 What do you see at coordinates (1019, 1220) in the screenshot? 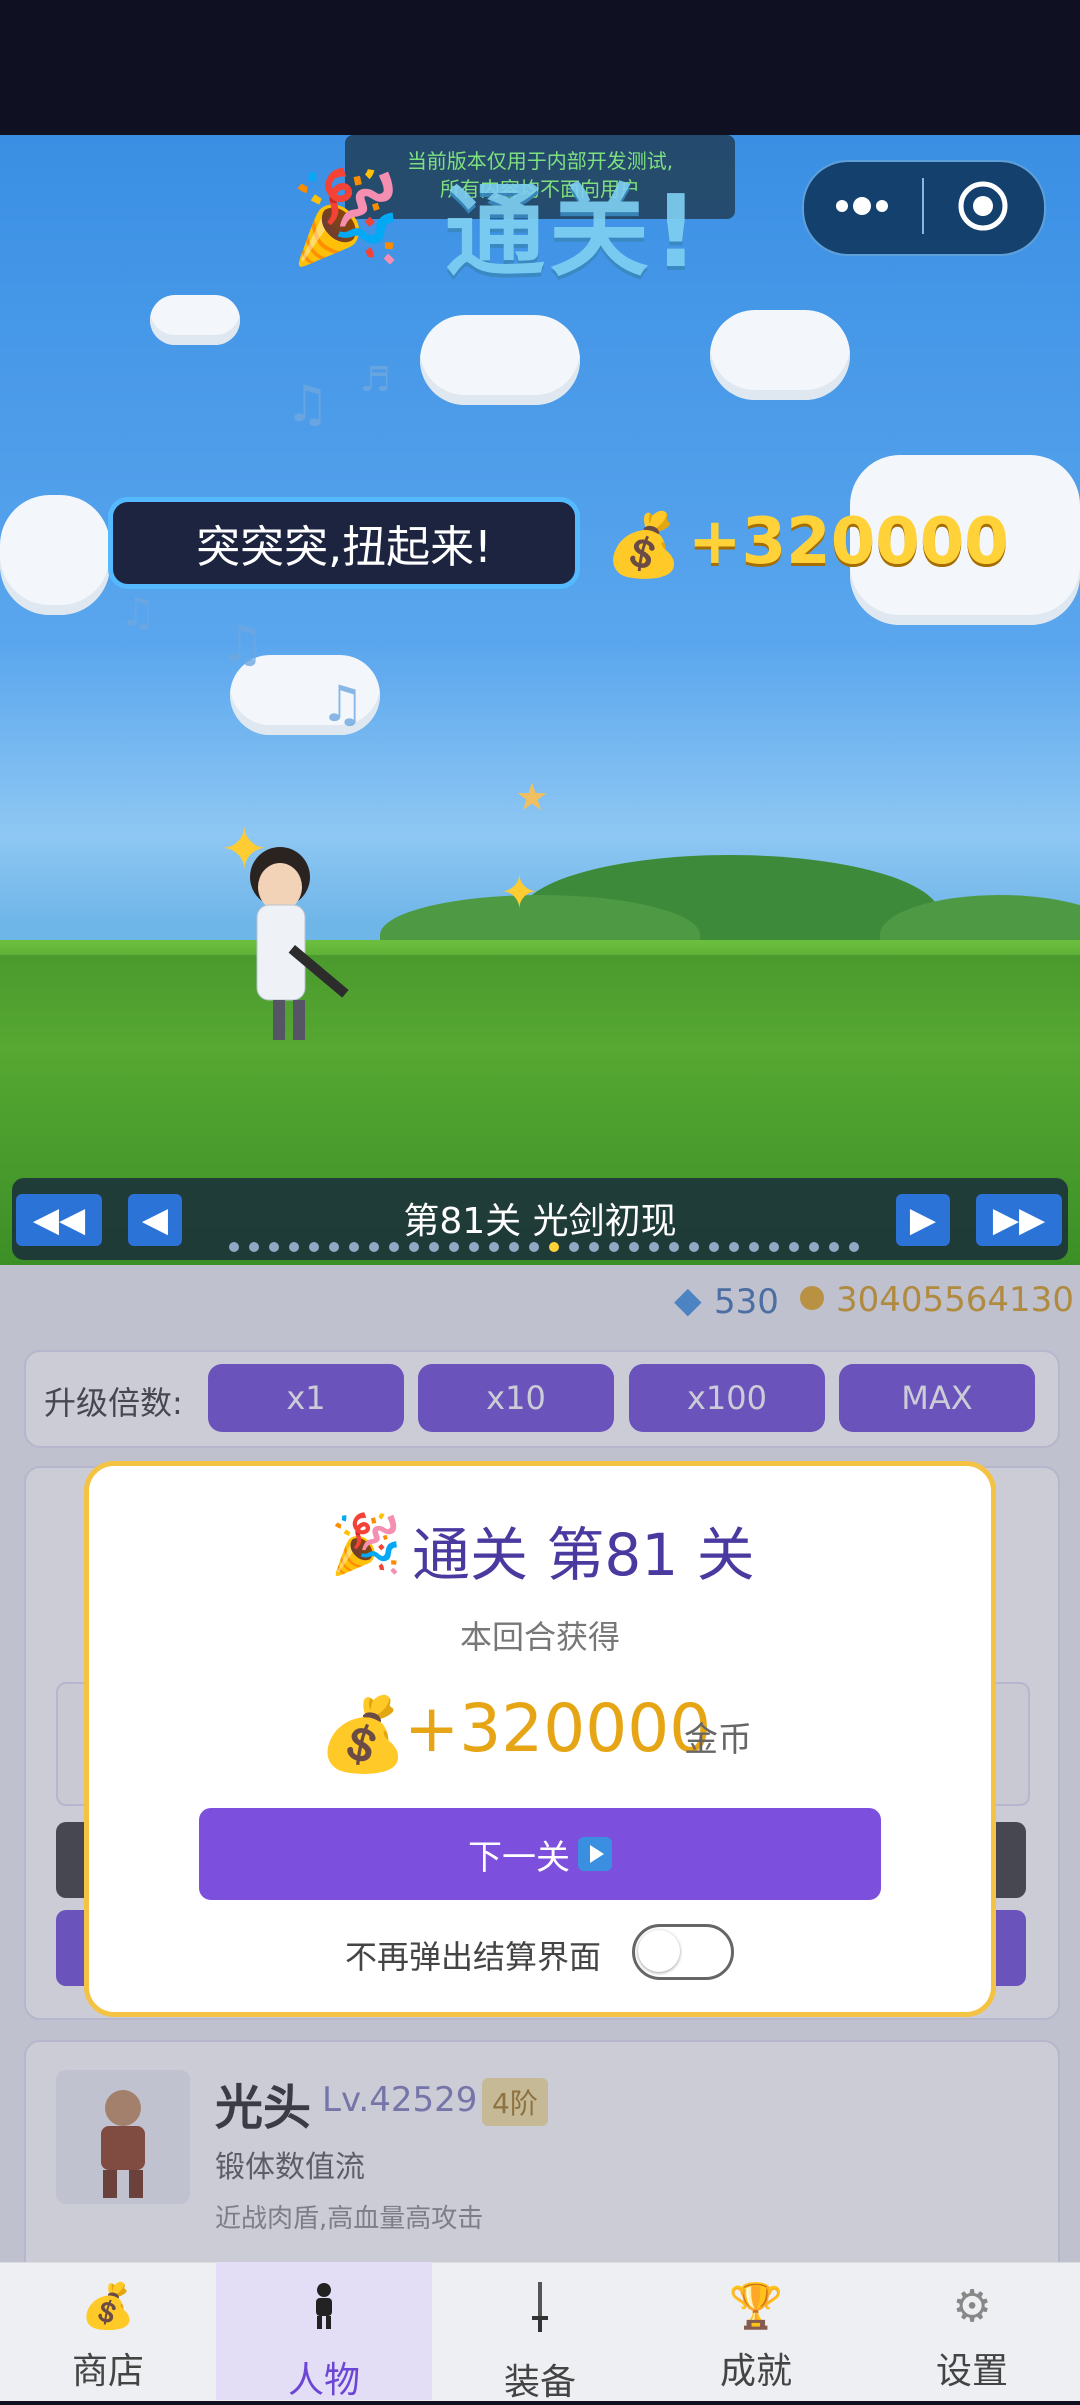
I see `last-level-button: ▶▶` at bounding box center [1019, 1220].